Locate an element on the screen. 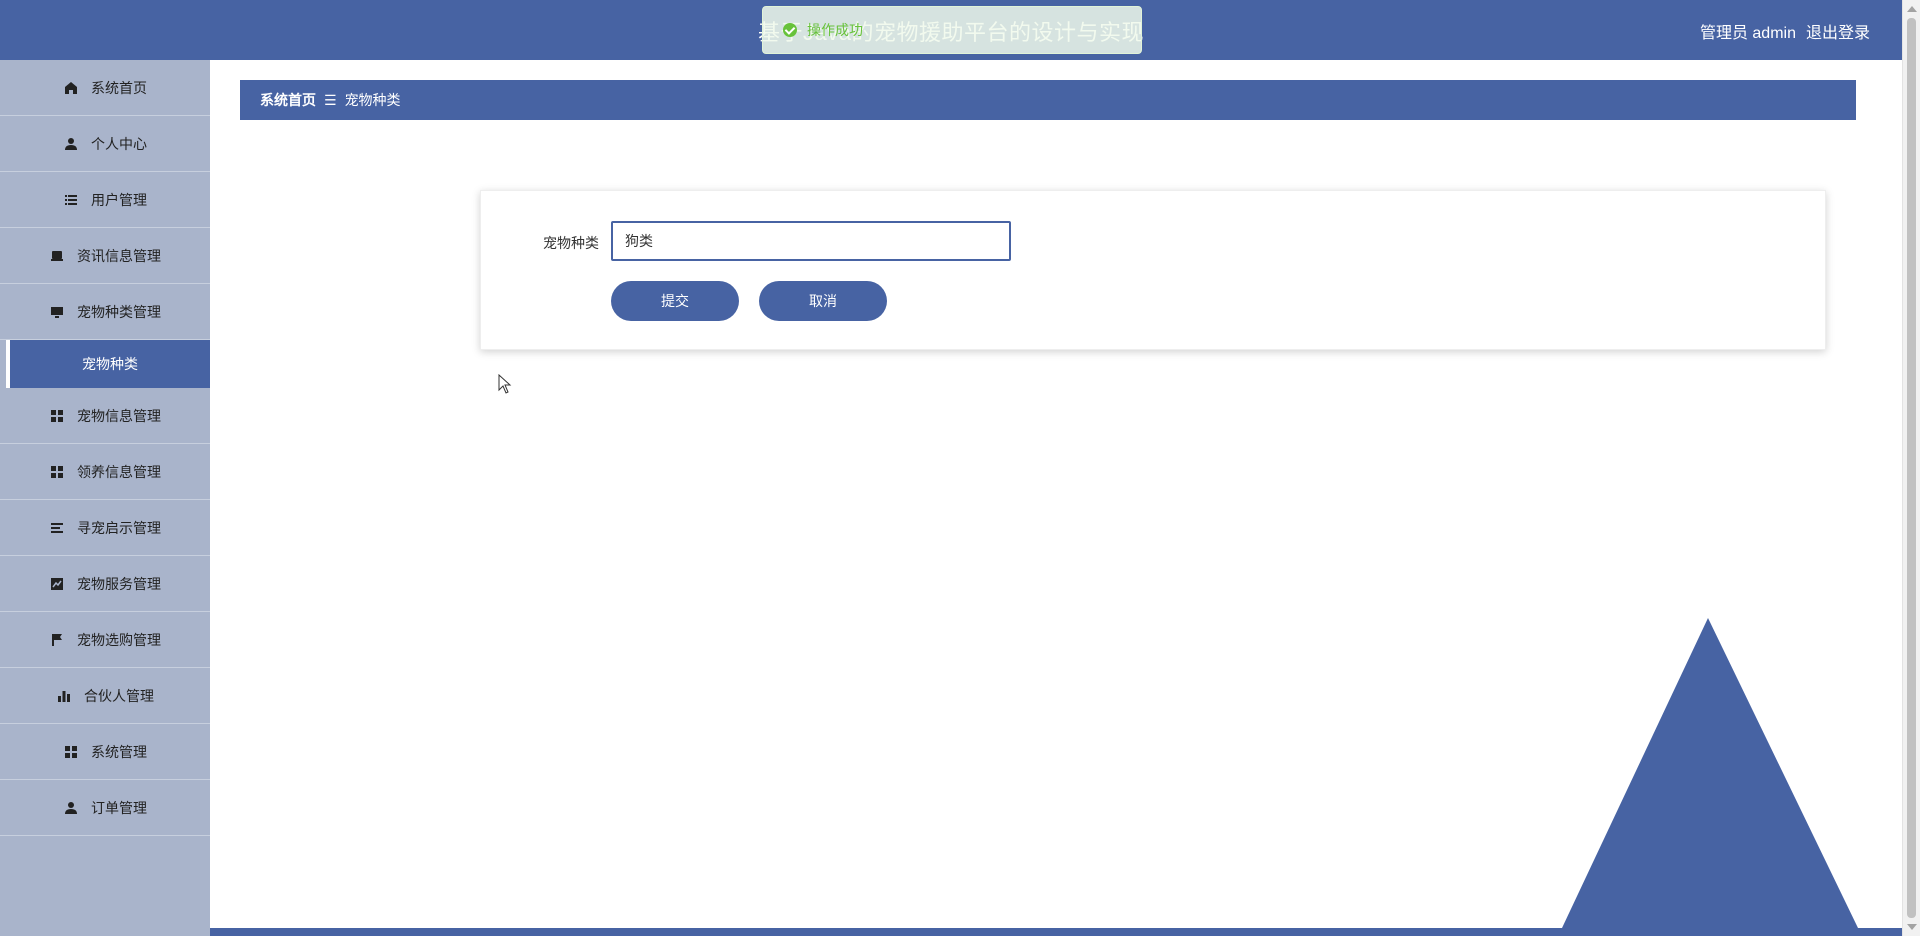 The height and width of the screenshot is (936, 1920). sidebar-item-label: 系统首页 is located at coordinates (119, 87).